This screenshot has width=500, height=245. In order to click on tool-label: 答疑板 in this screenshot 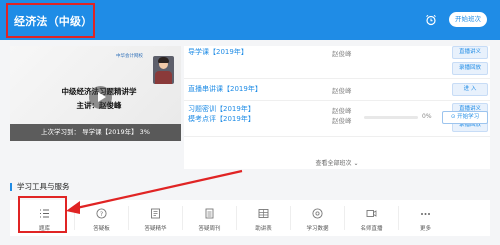, I will do `click(101, 229)`.